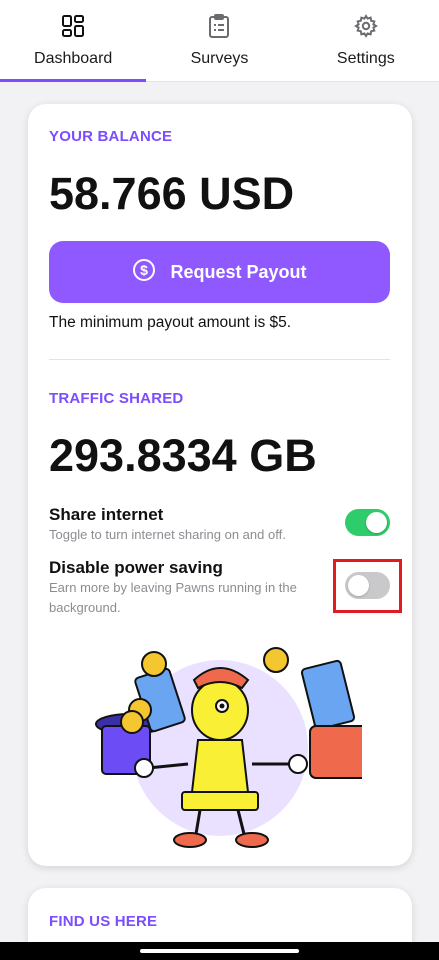 This screenshot has height=960, width=439. Describe the element at coordinates (136, 567) in the screenshot. I see `power-saving-title: Disable power saving` at that location.